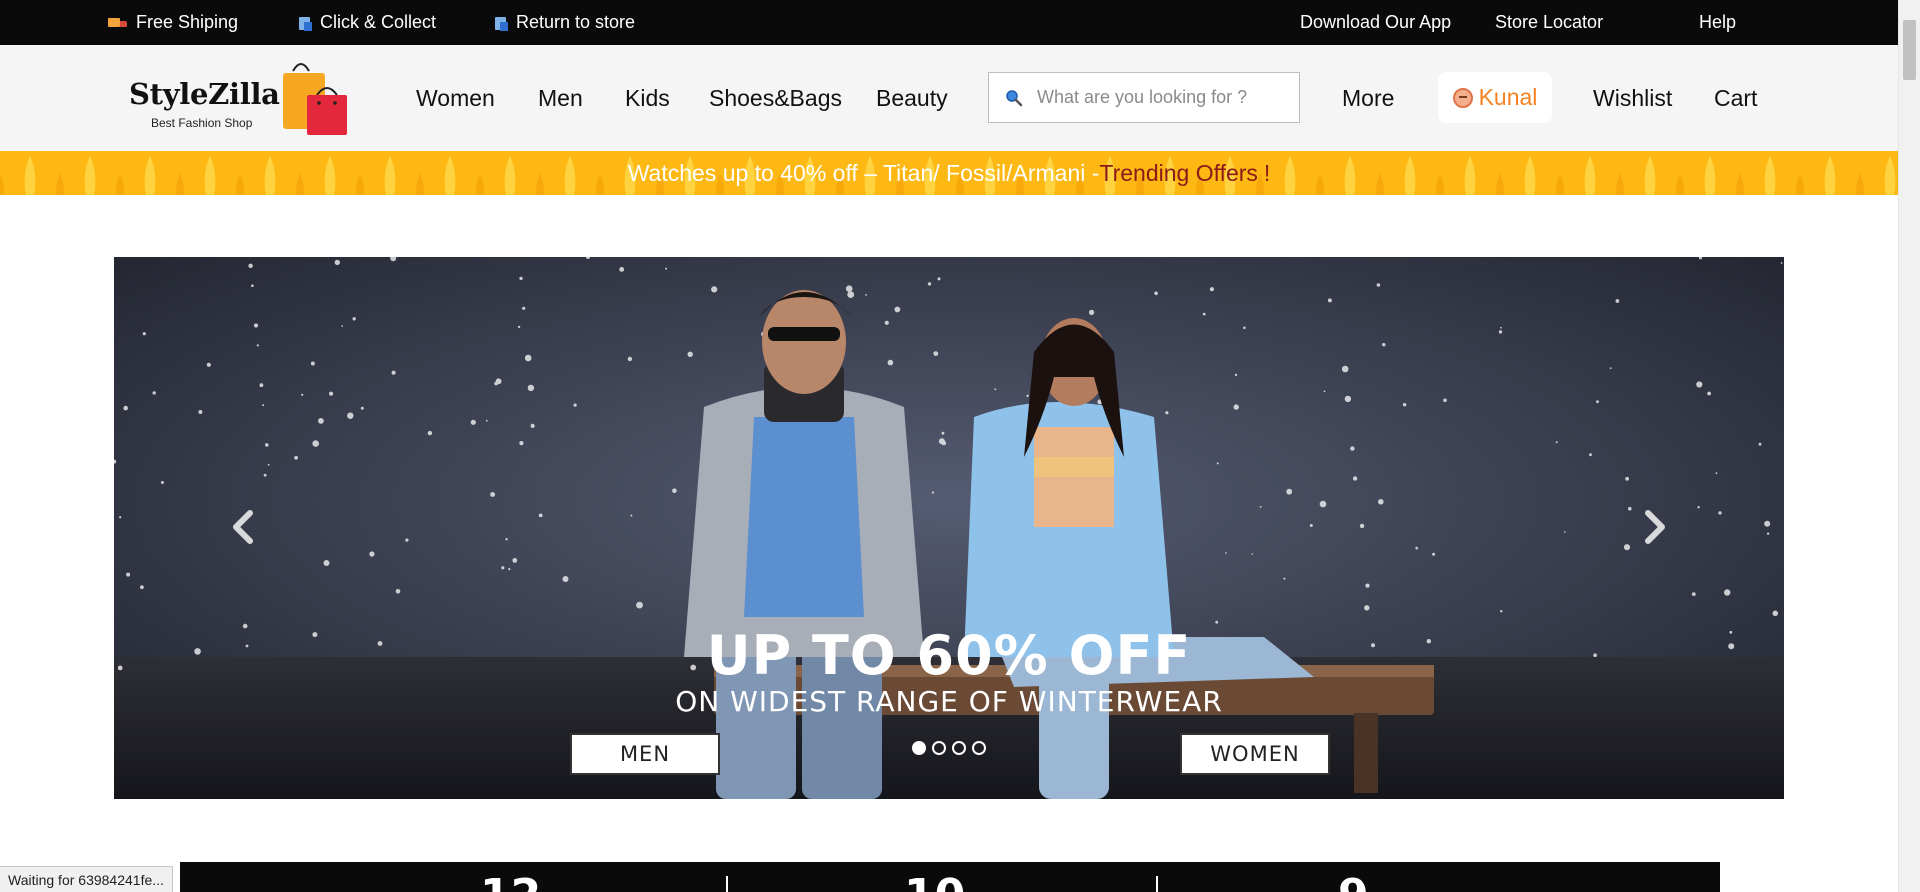  What do you see at coordinates (1267, 172) in the screenshot?
I see `promo-suffix: !` at bounding box center [1267, 172].